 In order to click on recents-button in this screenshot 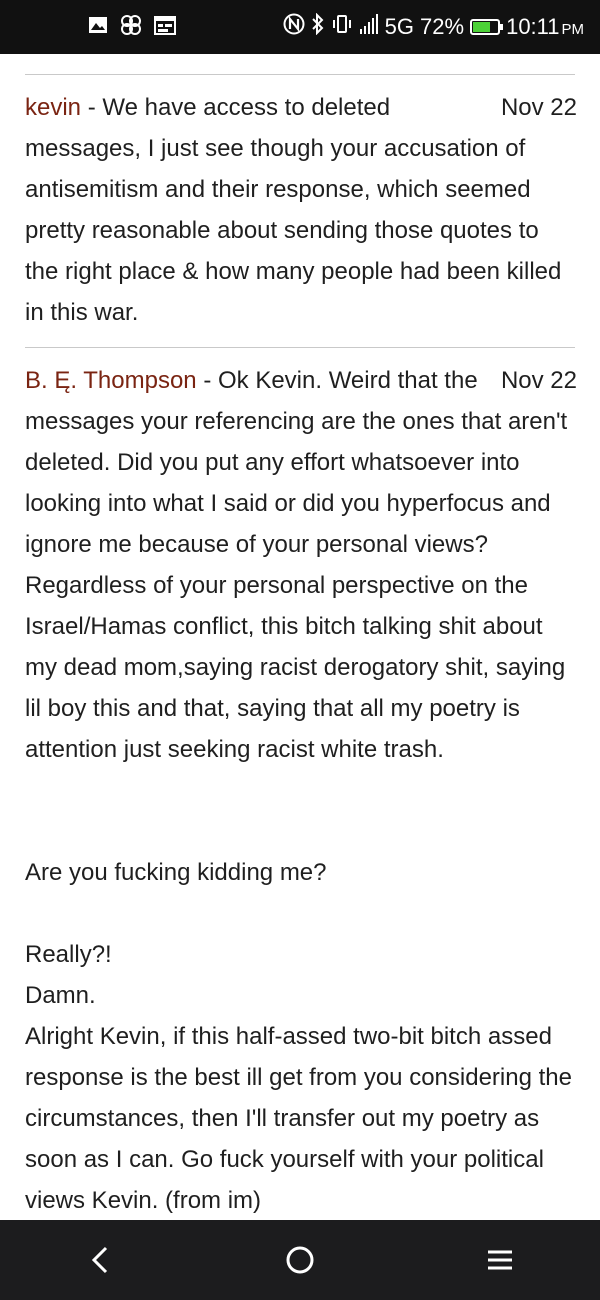, I will do `click(500, 1260)`.